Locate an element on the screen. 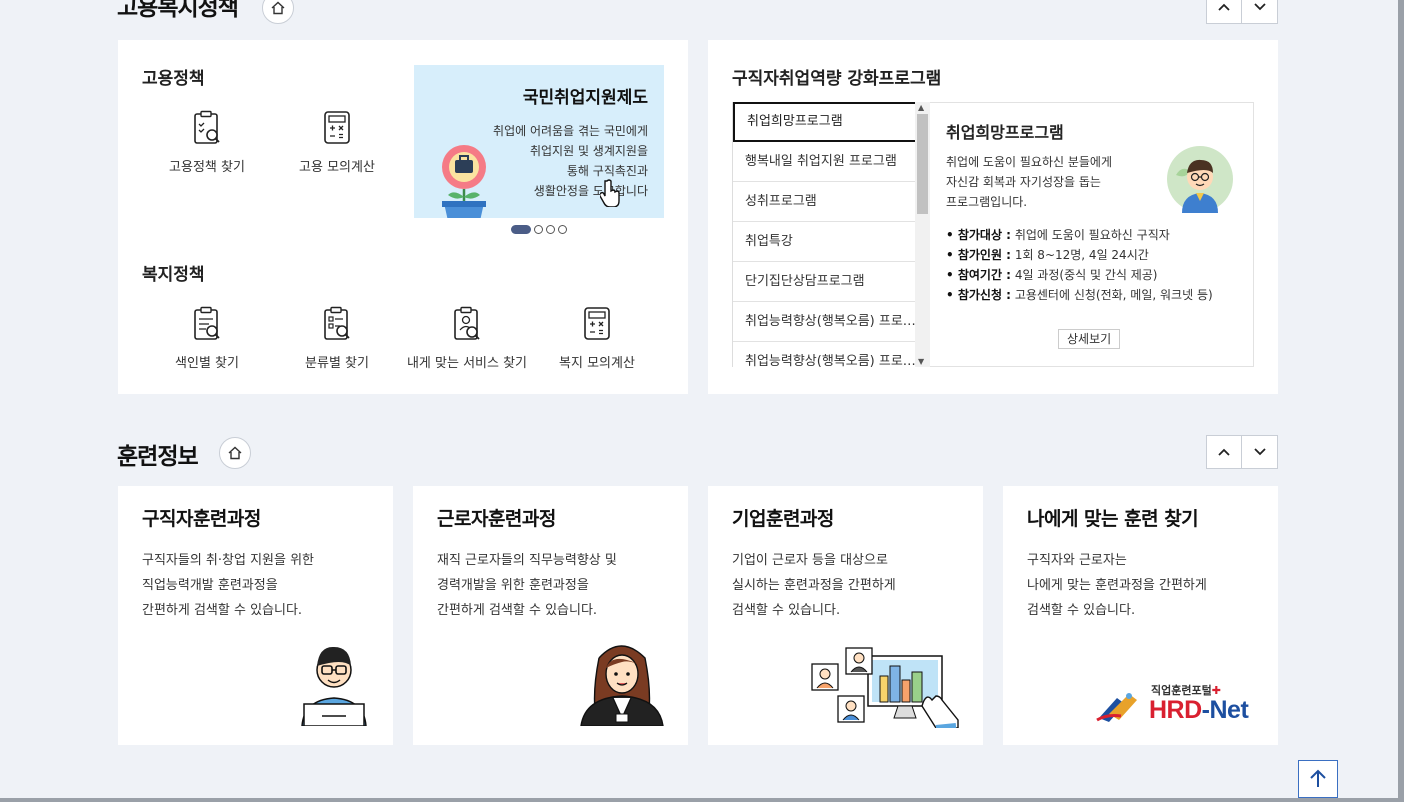 This screenshot has height=802, width=1404. hrd-net-logo-main: HRD is located at coordinates (1175, 710).